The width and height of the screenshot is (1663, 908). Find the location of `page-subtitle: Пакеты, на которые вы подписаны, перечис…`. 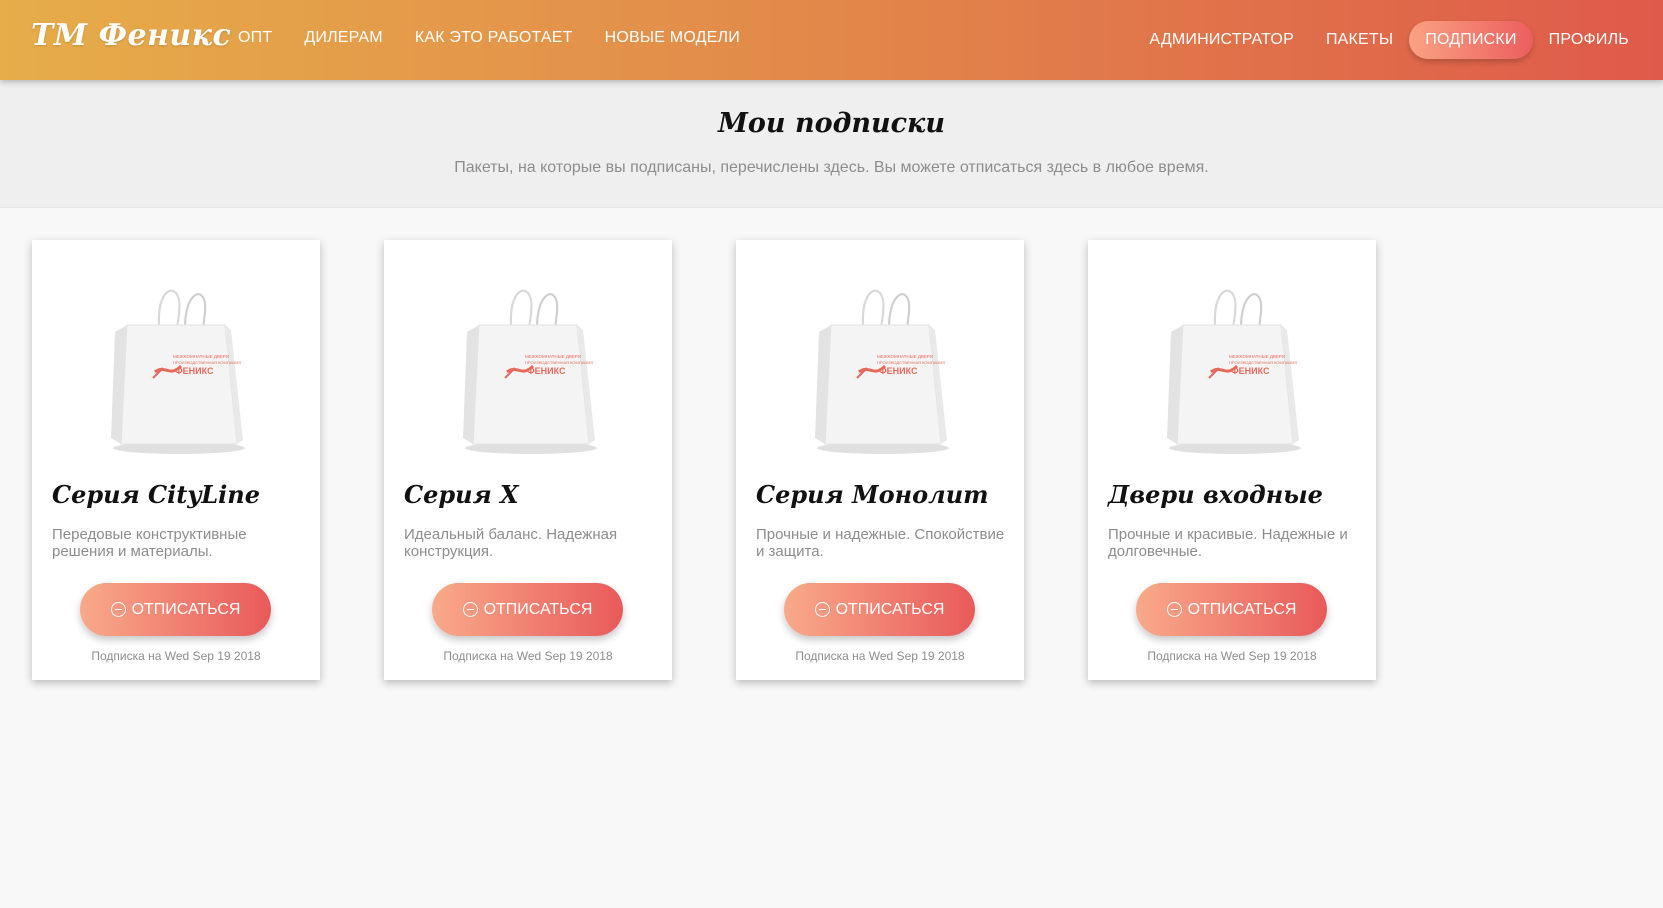

page-subtitle: Пакеты, на которые вы подписаны, перечис… is located at coordinates (831, 167).